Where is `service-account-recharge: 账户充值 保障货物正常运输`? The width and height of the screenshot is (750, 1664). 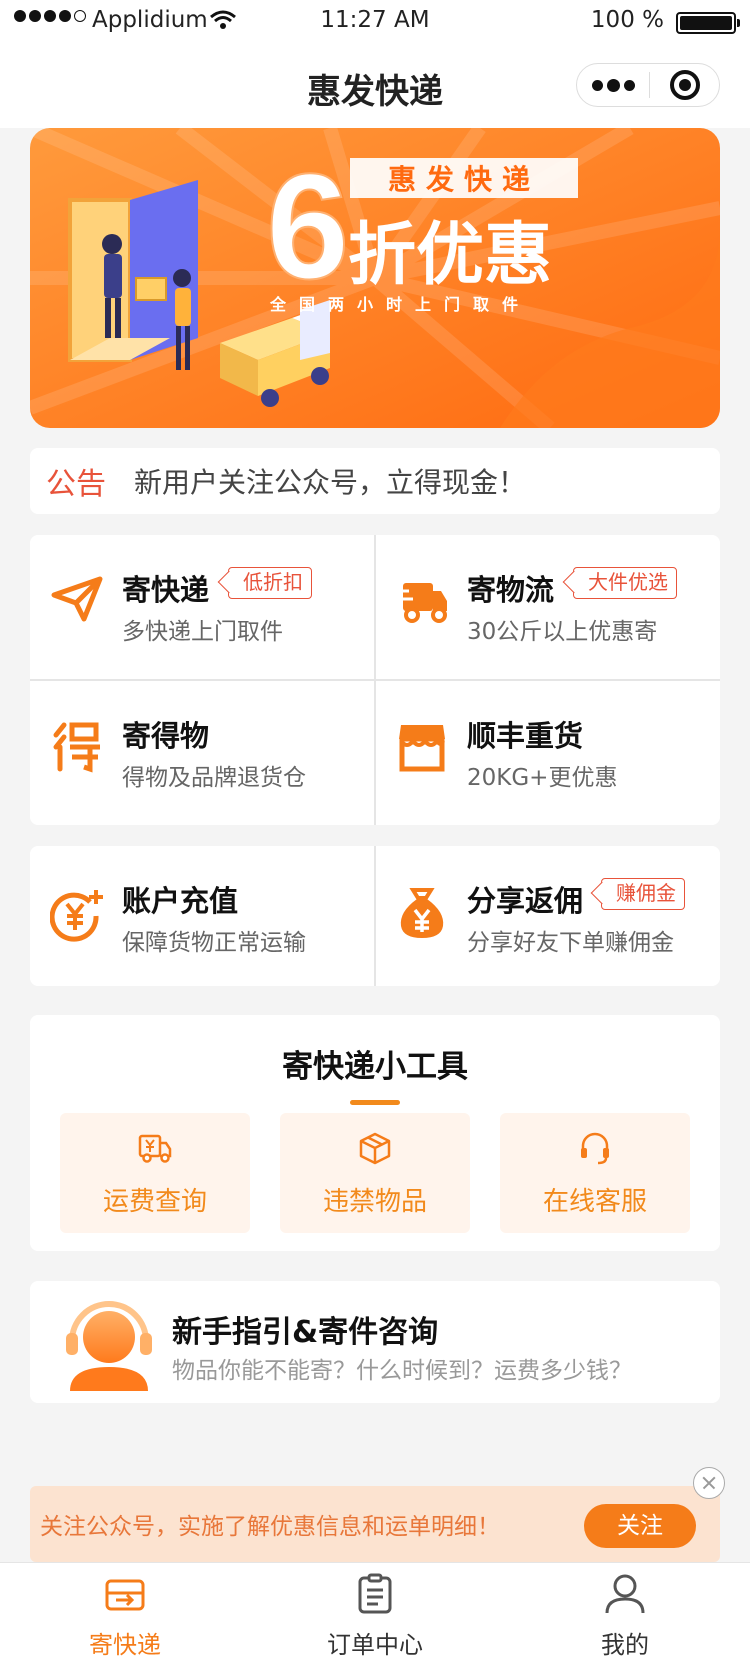
service-account-recharge: 账户充值 保障货物正常运输 is located at coordinates (202, 916).